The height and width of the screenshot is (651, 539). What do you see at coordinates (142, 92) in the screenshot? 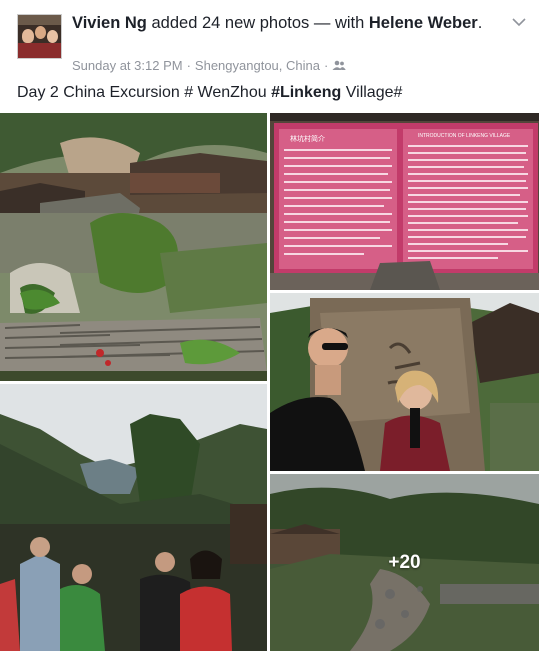
I see `caption-text: Day 2 China Excursion # WenZhou` at bounding box center [142, 92].